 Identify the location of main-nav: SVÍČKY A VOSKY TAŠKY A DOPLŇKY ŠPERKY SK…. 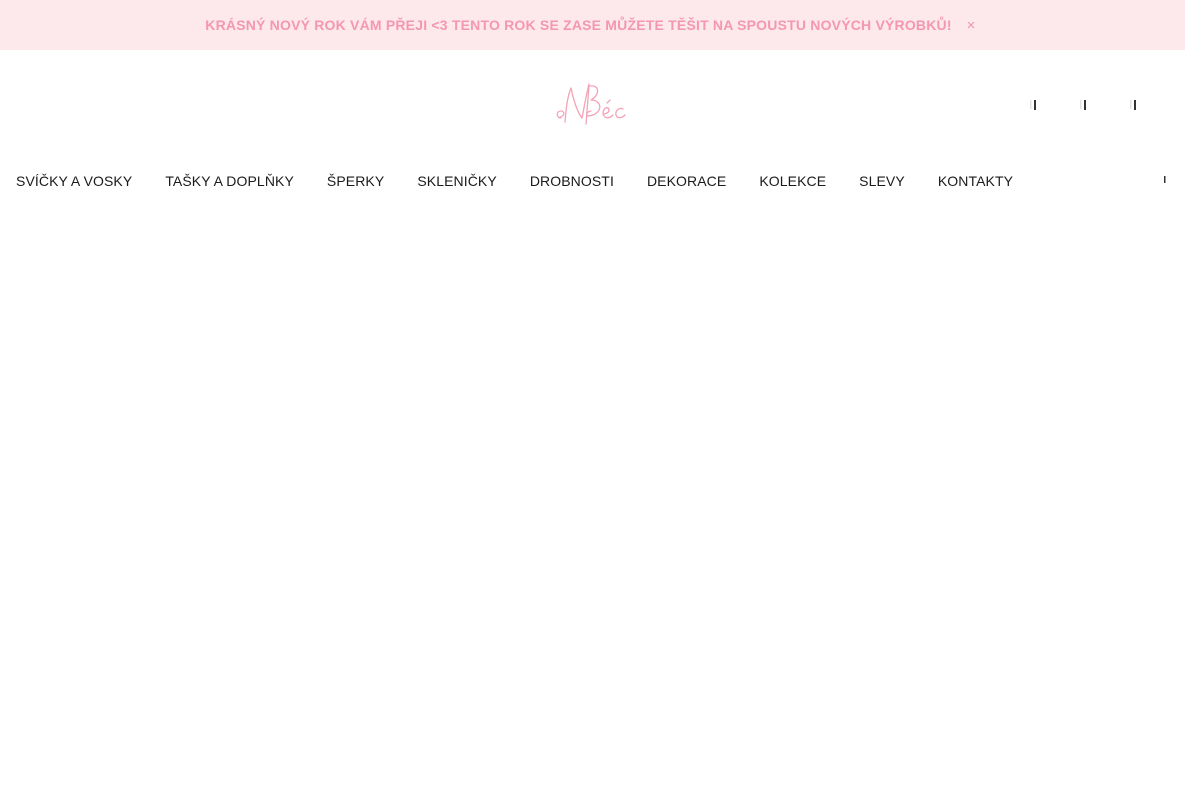
(592, 181).